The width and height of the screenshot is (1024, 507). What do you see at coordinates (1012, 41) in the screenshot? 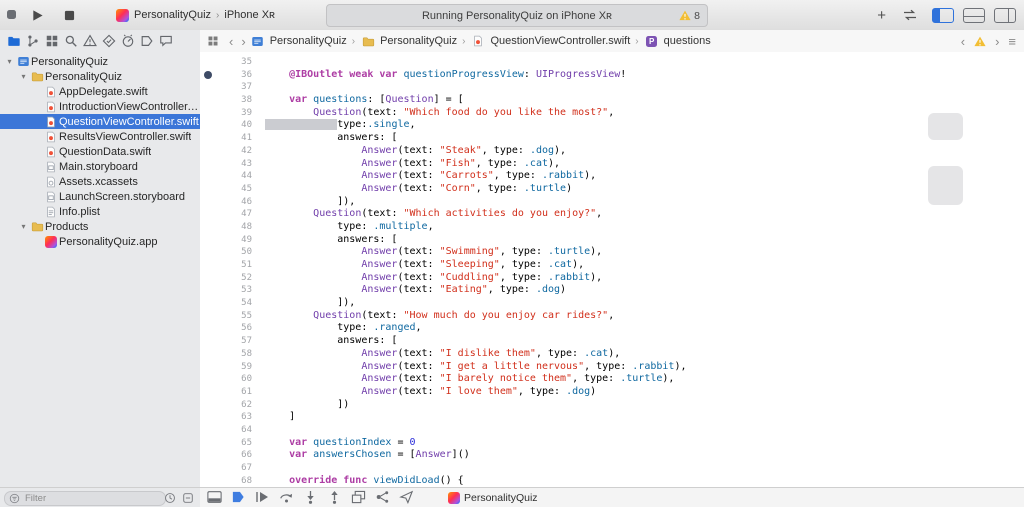
I see `menu-icon: ≡` at bounding box center [1012, 41].